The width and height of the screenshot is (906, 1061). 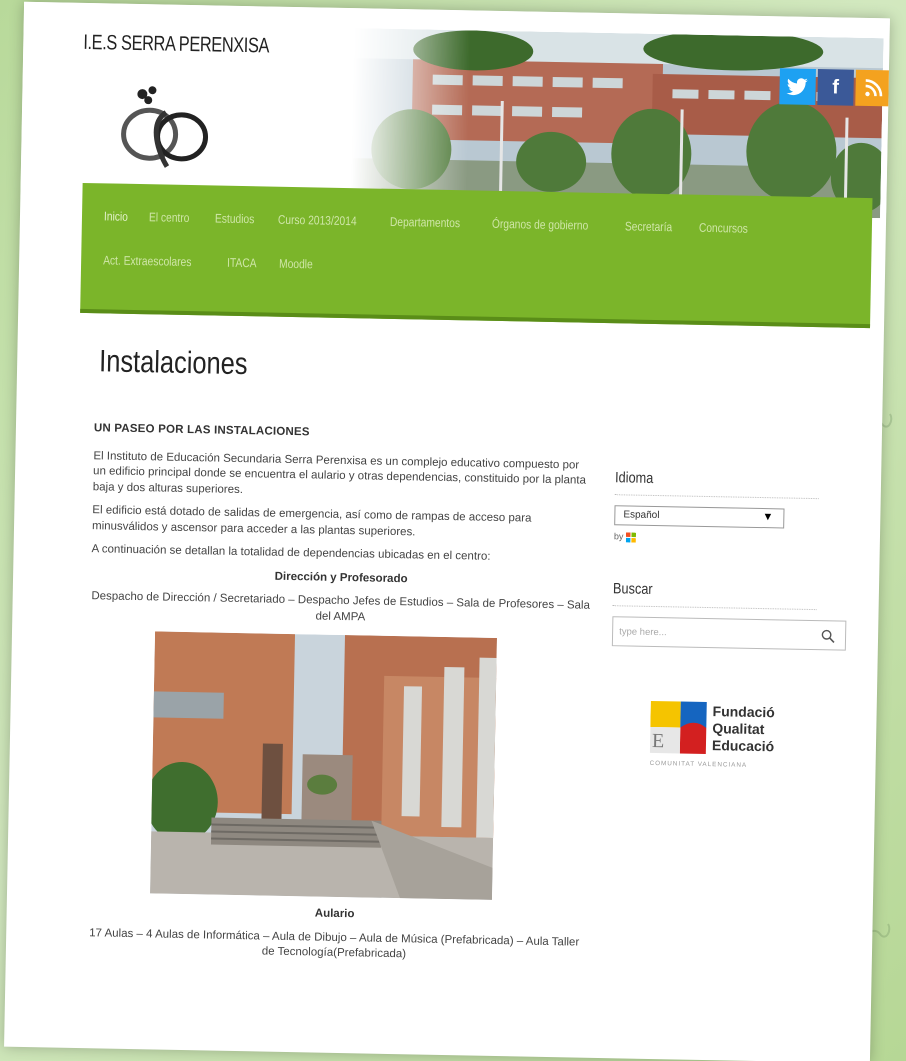 I want to click on nav-item-itaca: ITACA, so click(x=242, y=263).